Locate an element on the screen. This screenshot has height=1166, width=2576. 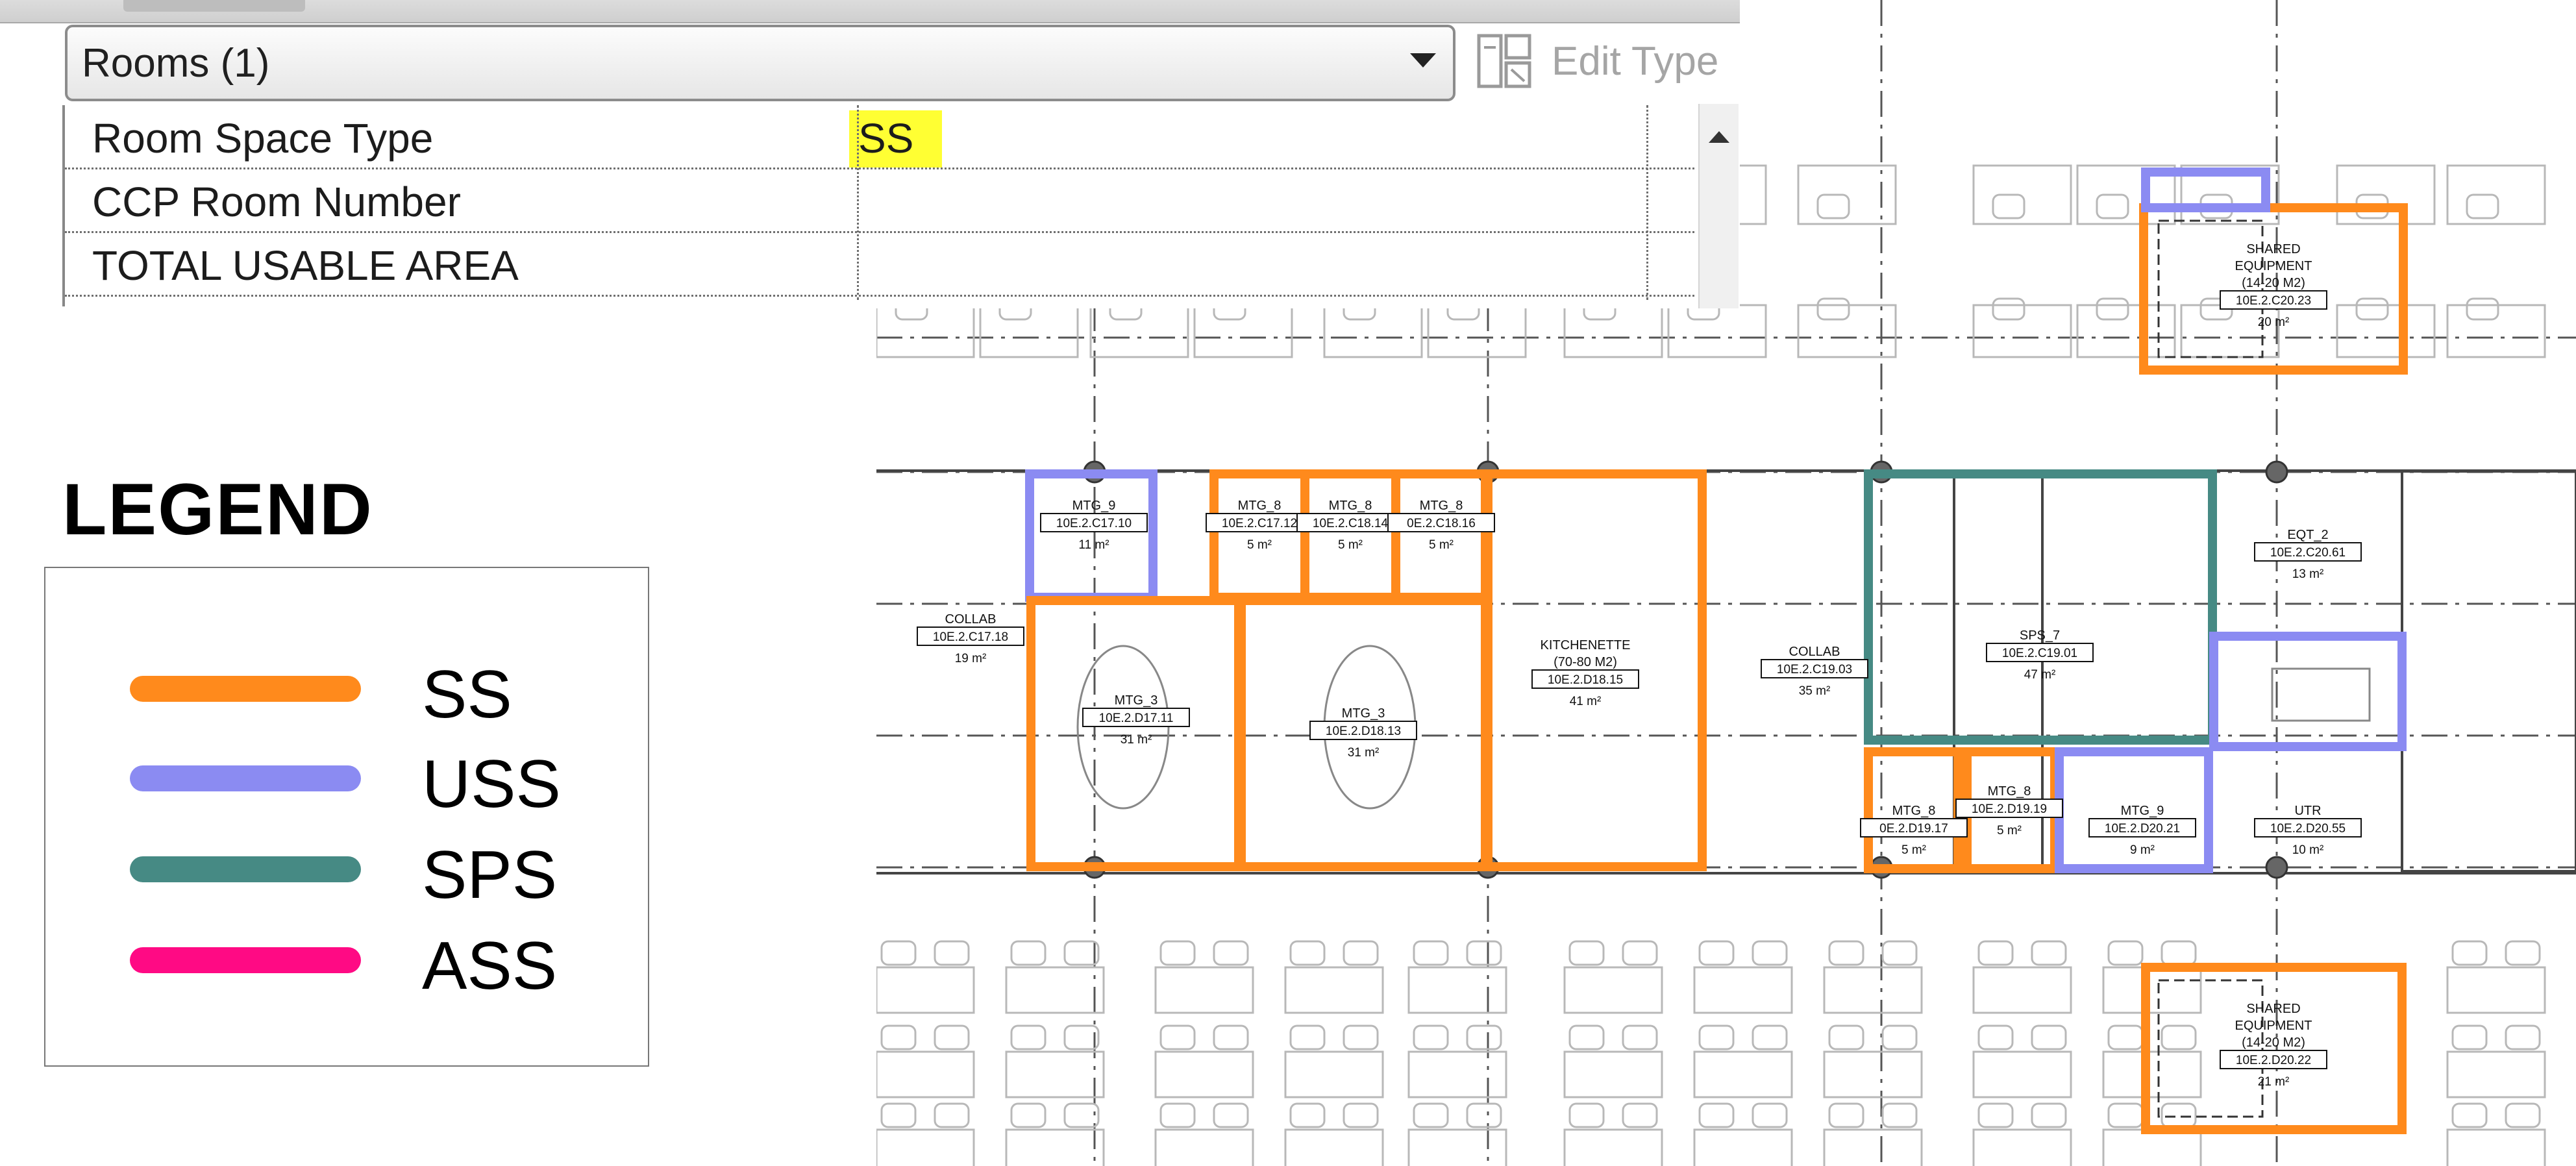
chevron-down-icon is located at coordinates (1423, 60).